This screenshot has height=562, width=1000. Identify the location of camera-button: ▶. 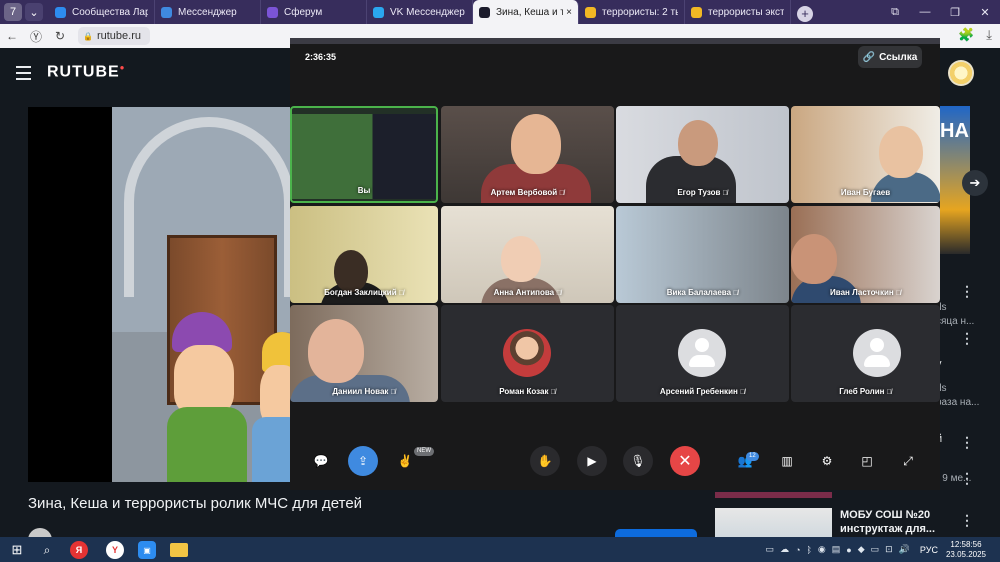
(592, 461).